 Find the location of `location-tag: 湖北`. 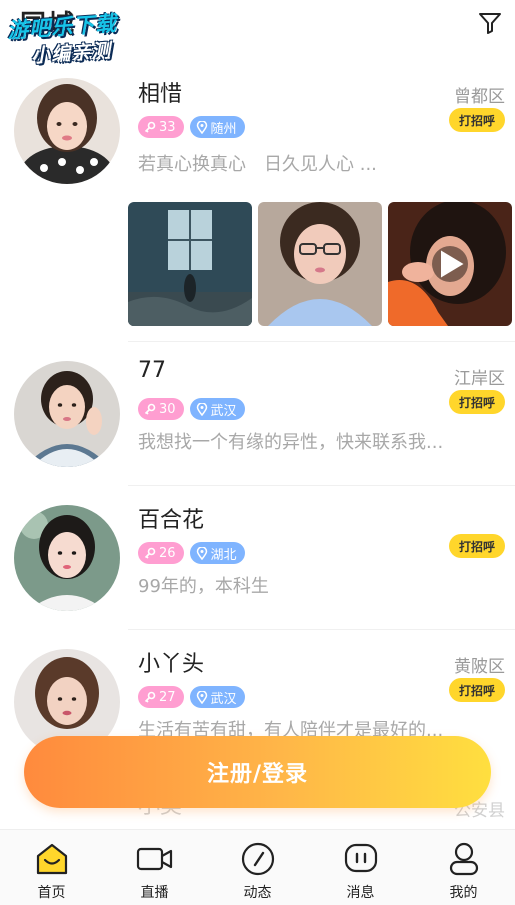

location-tag: 湖北 is located at coordinates (217, 553).